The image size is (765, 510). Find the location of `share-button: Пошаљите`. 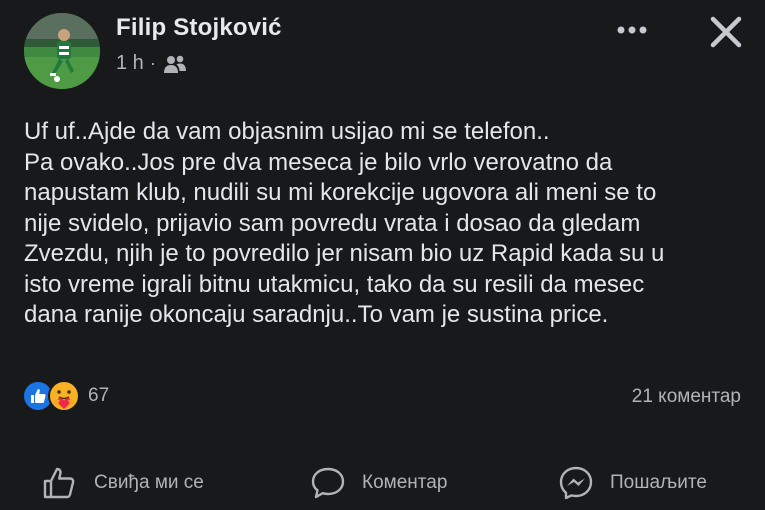

share-button: Пошаљите is located at coordinates (631, 483).